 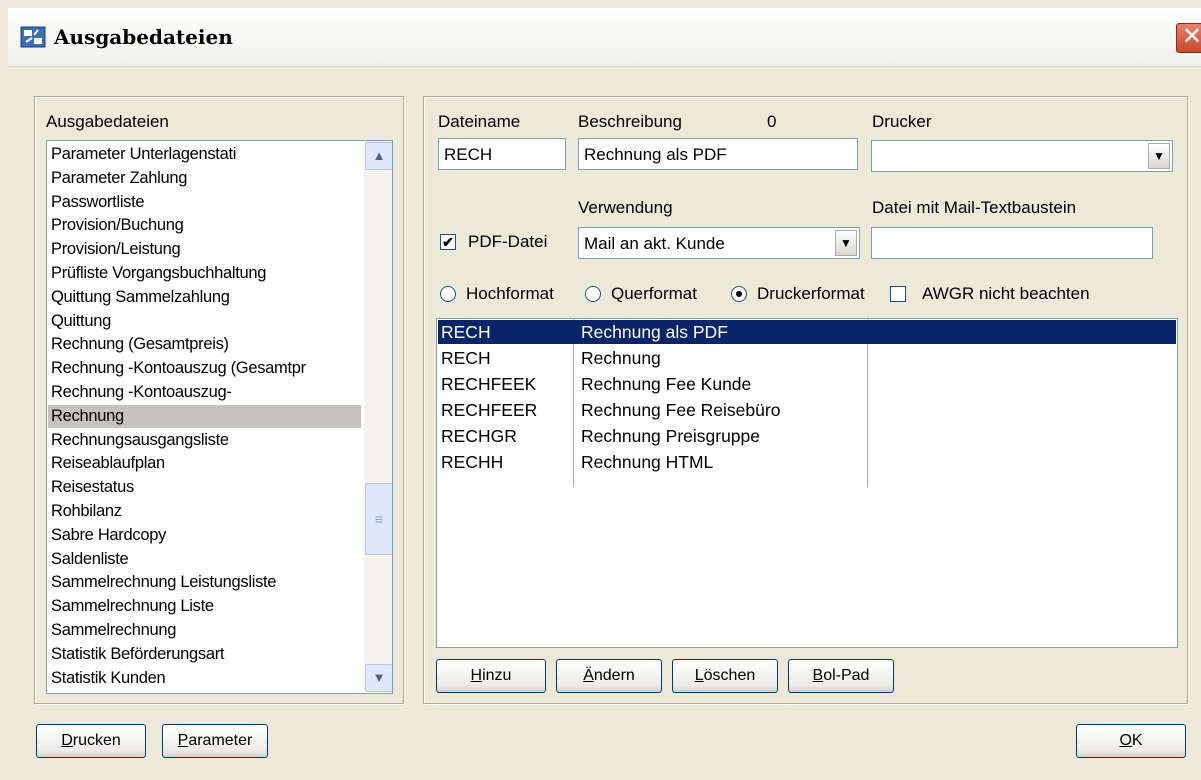 What do you see at coordinates (1012, 243) in the screenshot?
I see `mail-file-field` at bounding box center [1012, 243].